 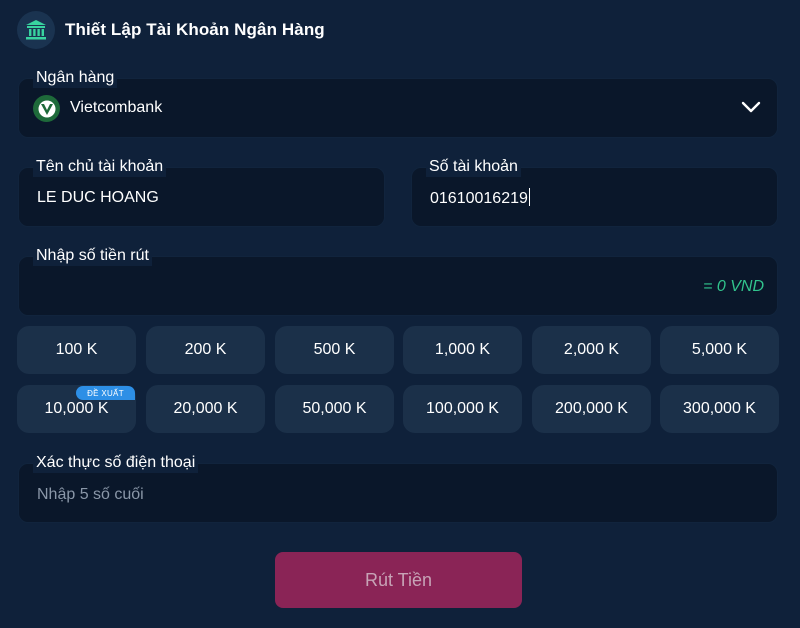 What do you see at coordinates (116, 463) in the screenshot?
I see `phone-verify-label: Xác thực số điện thoại` at bounding box center [116, 463].